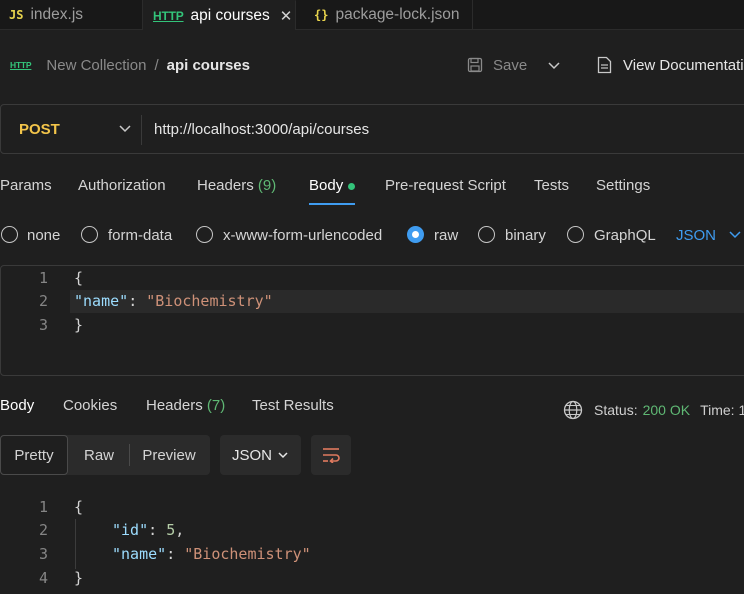  Describe the element at coordinates (625, 235) in the screenshot. I see `radio-label-graphql: GraphQL` at that location.